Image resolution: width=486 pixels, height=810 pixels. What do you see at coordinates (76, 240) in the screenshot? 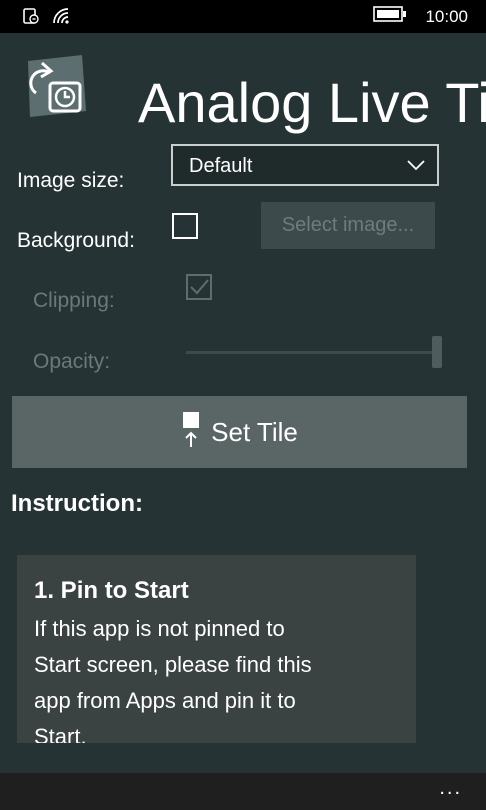
I see `background-label: Background:` at bounding box center [76, 240].